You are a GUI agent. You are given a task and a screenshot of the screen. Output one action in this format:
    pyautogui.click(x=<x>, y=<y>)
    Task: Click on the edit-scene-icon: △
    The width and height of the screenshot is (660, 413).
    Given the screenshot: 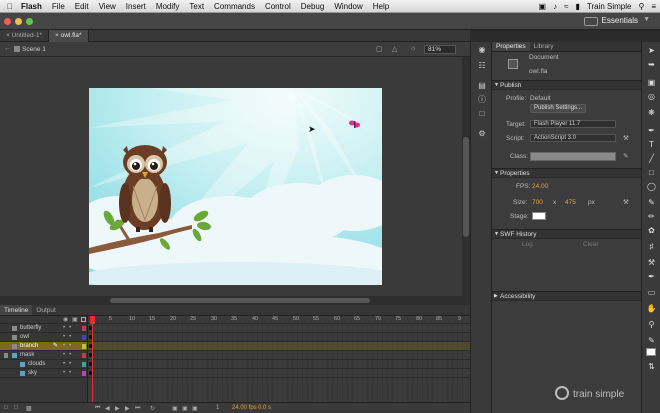 What is the action you would take?
    pyautogui.click(x=394, y=49)
    